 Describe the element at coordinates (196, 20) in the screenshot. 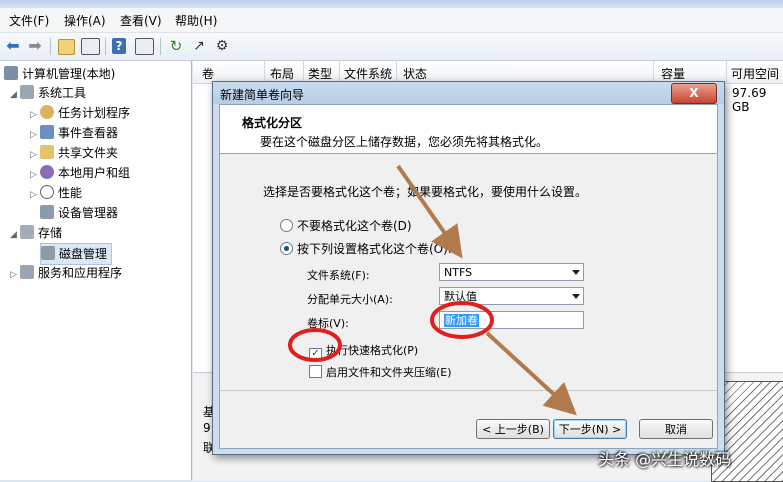

I see `menu-help: 帮助(H)` at that location.